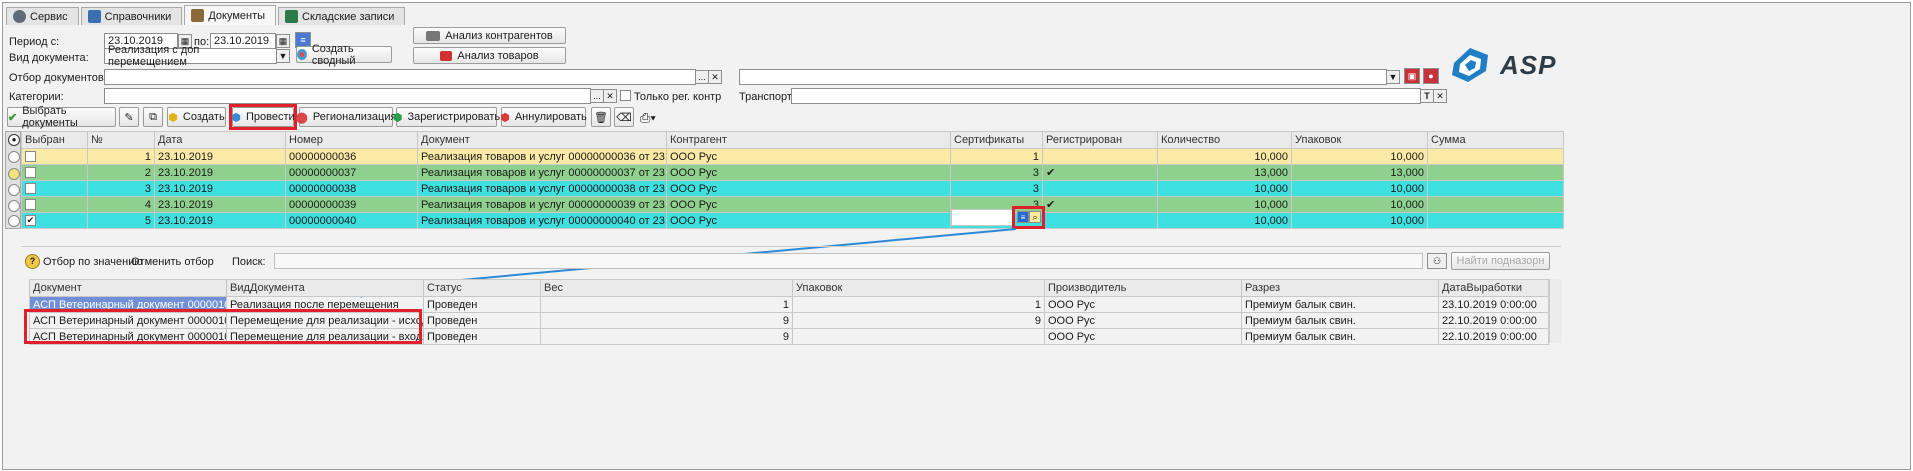  Describe the element at coordinates (666, 304) in the screenshot. I see `weight-cell: 1` at that location.